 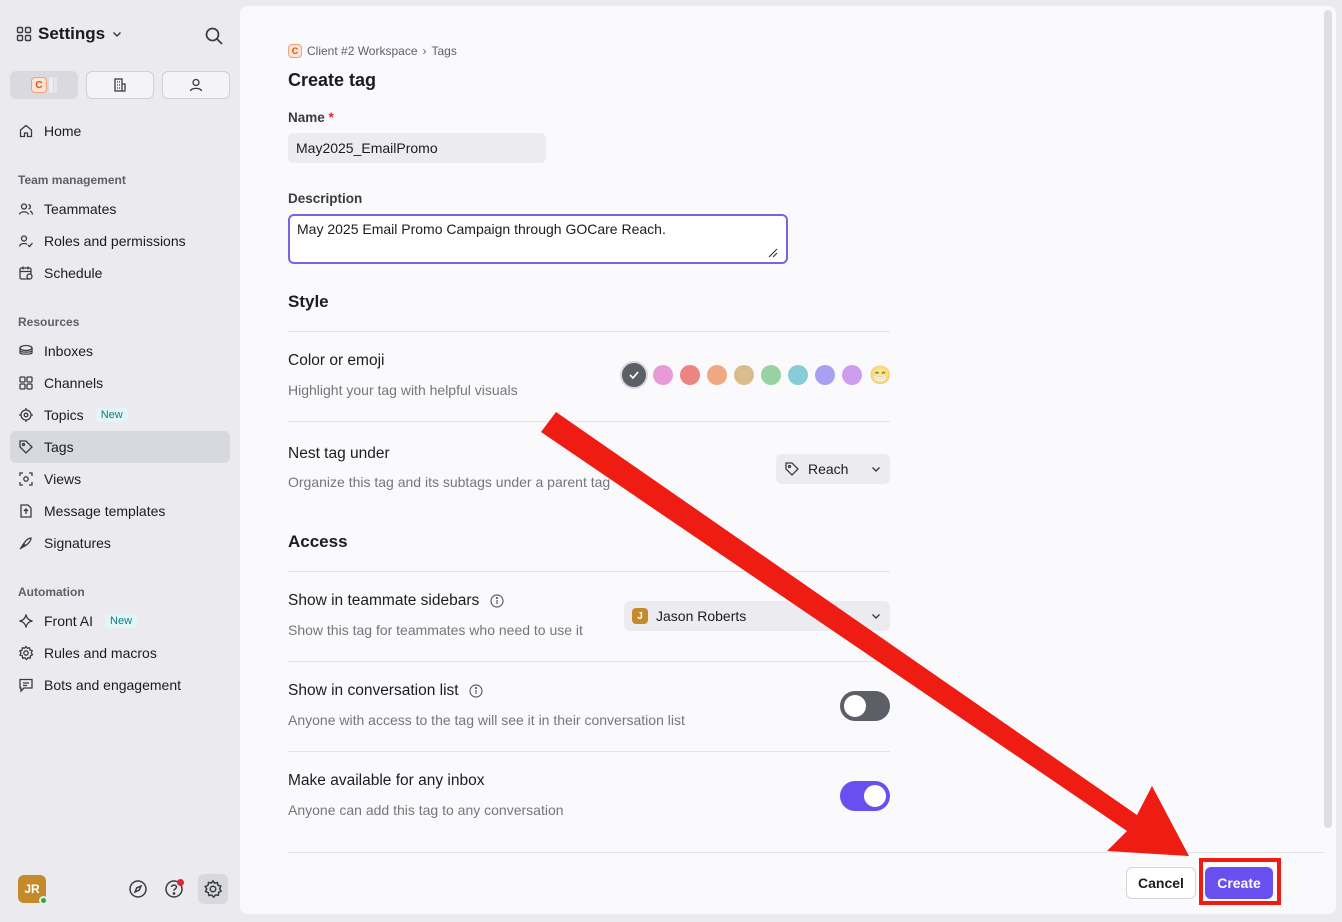 I want to click on section-label-team: Team management, so click(x=72, y=180).